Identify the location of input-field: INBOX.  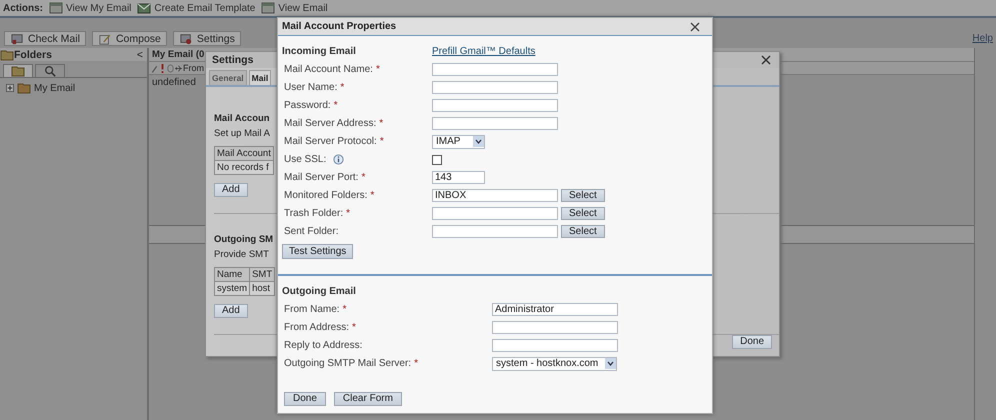
(495, 195).